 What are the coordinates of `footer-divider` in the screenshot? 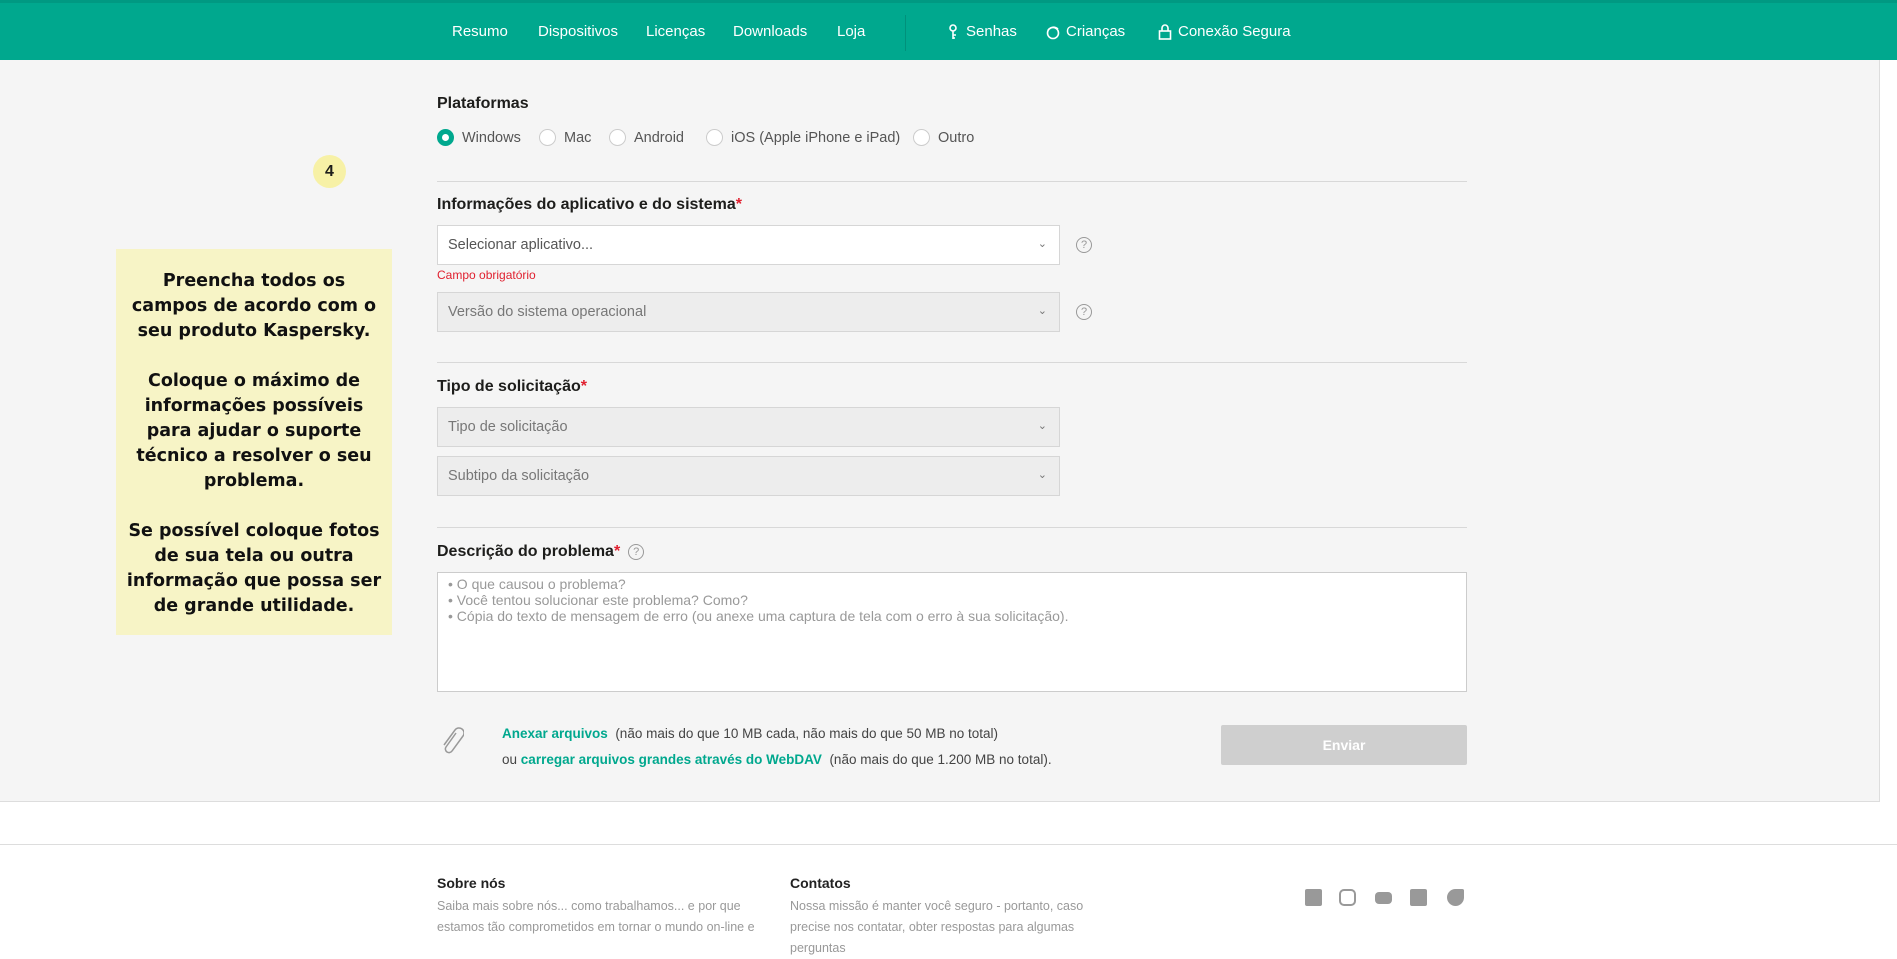 It's located at (948, 844).